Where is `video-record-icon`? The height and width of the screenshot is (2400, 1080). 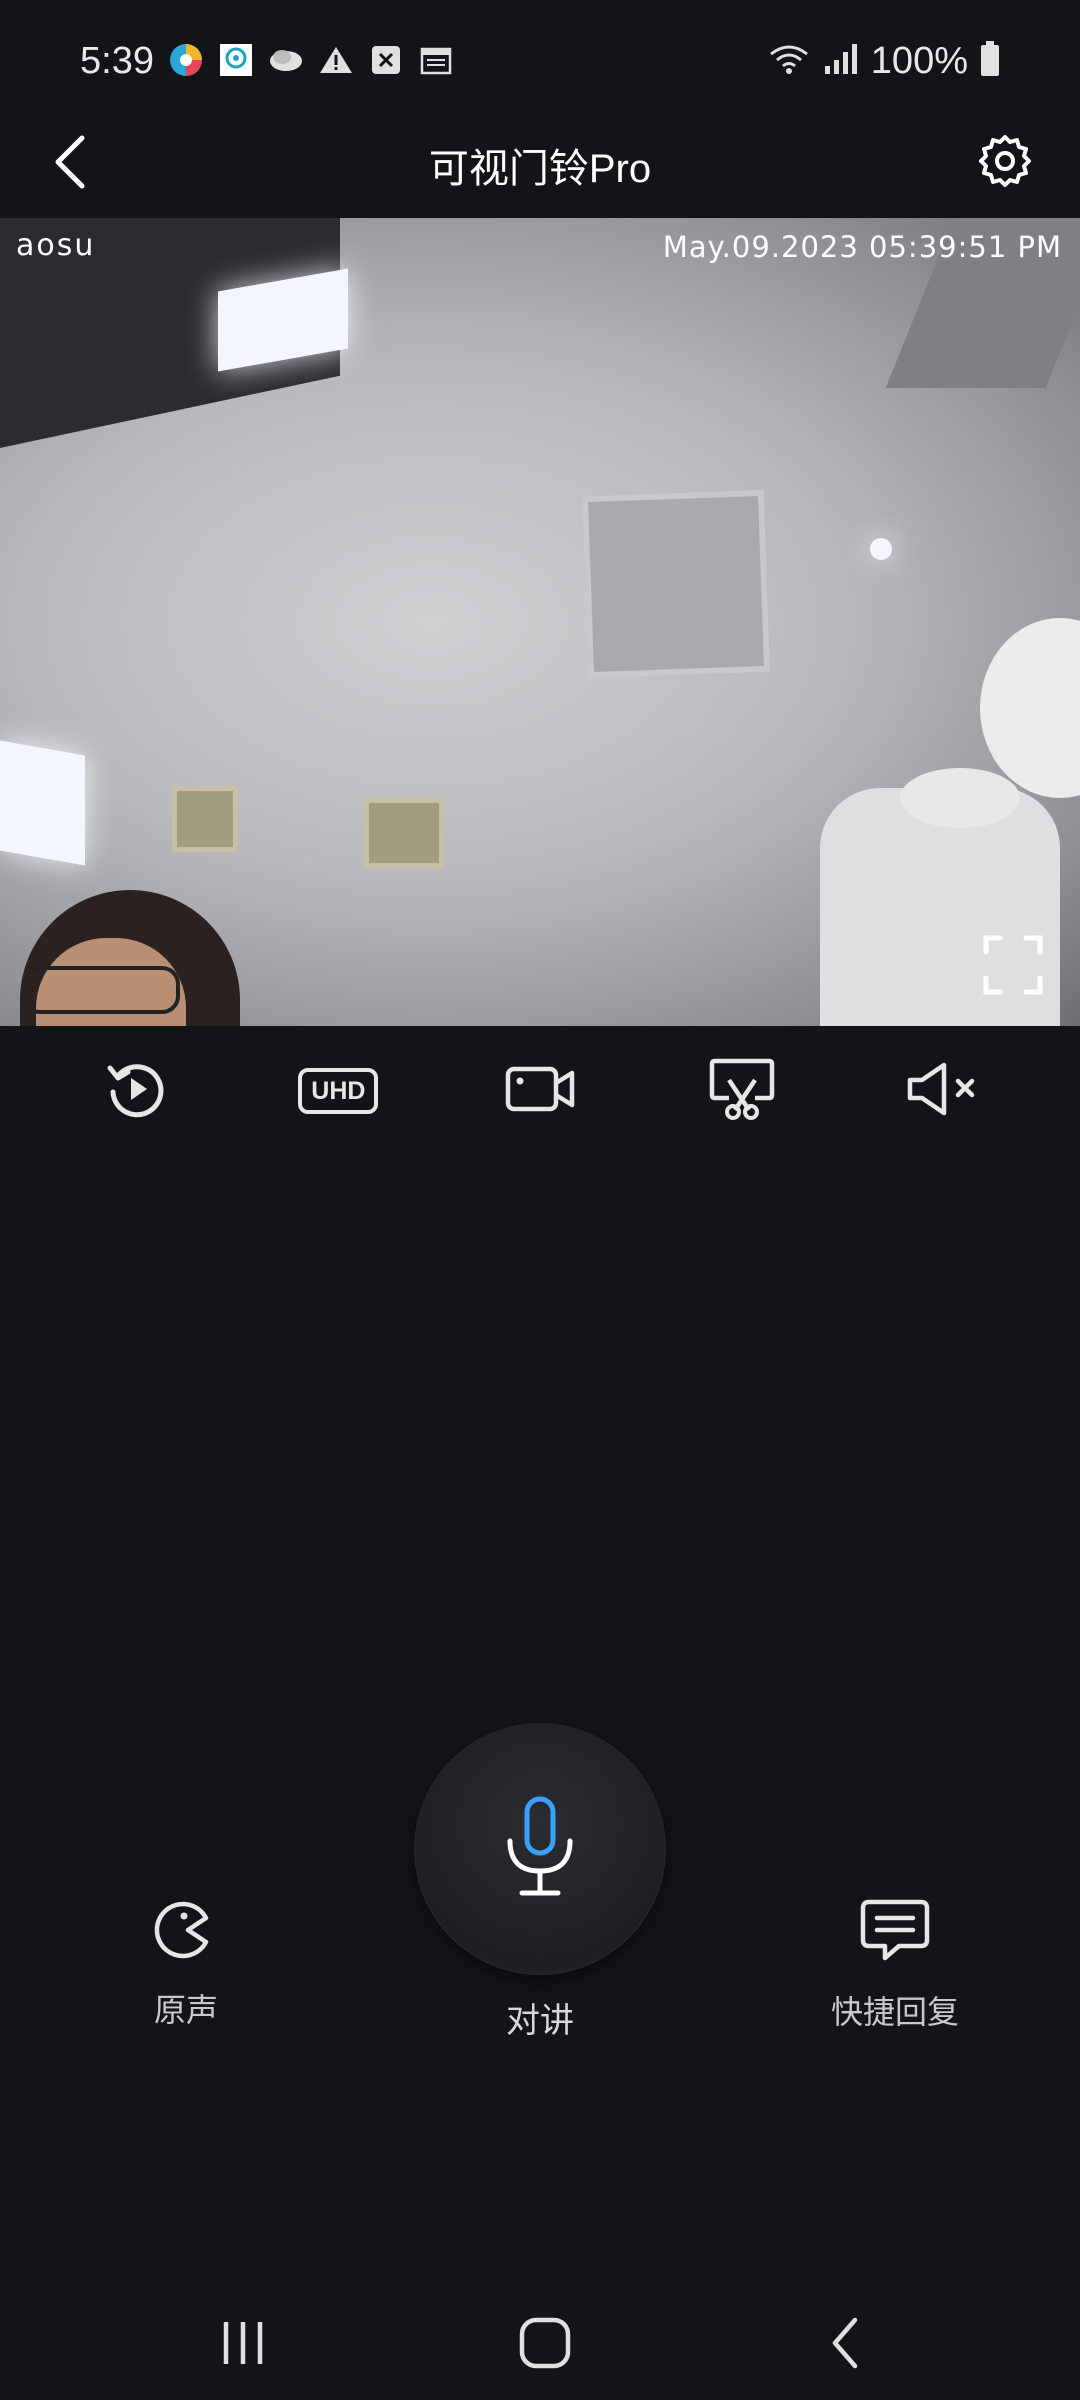
video-record-icon is located at coordinates (540, 1091).